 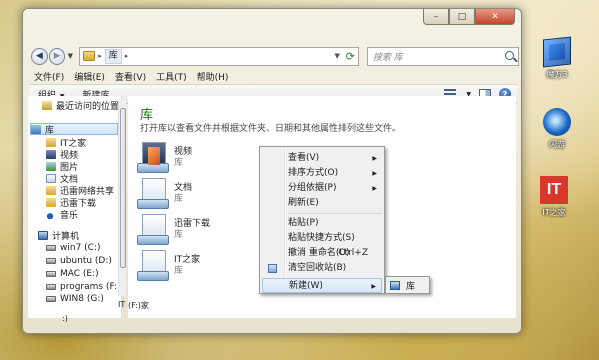 I want to click on forward-button: ▶, so click(x=57, y=56).